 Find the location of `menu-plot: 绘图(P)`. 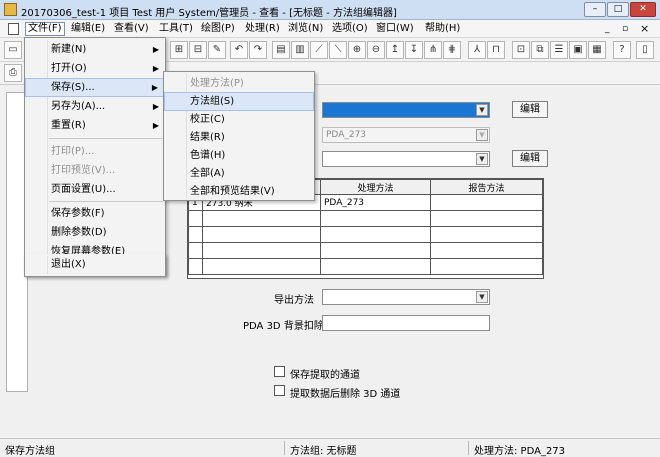

menu-plot: 绘图(P) is located at coordinates (218, 29).